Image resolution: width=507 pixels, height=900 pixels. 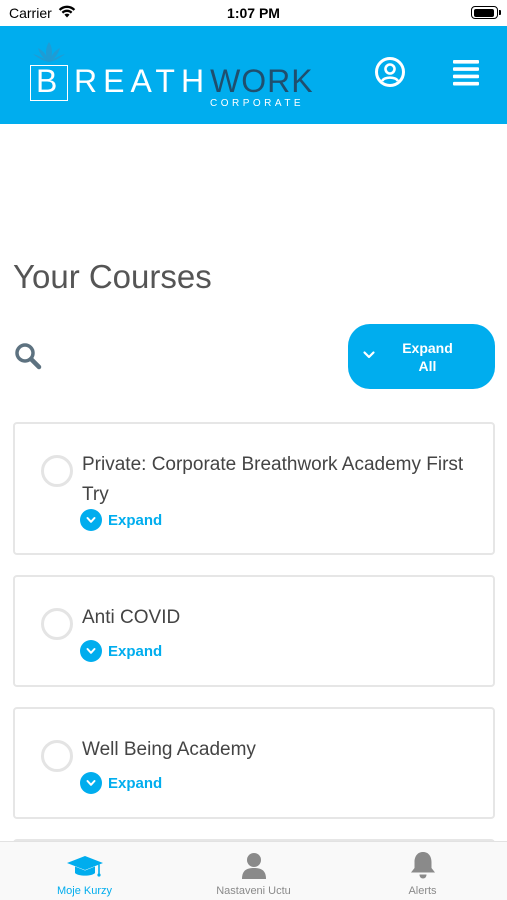 I want to click on expand-all-label: Expand All, so click(x=427, y=356).